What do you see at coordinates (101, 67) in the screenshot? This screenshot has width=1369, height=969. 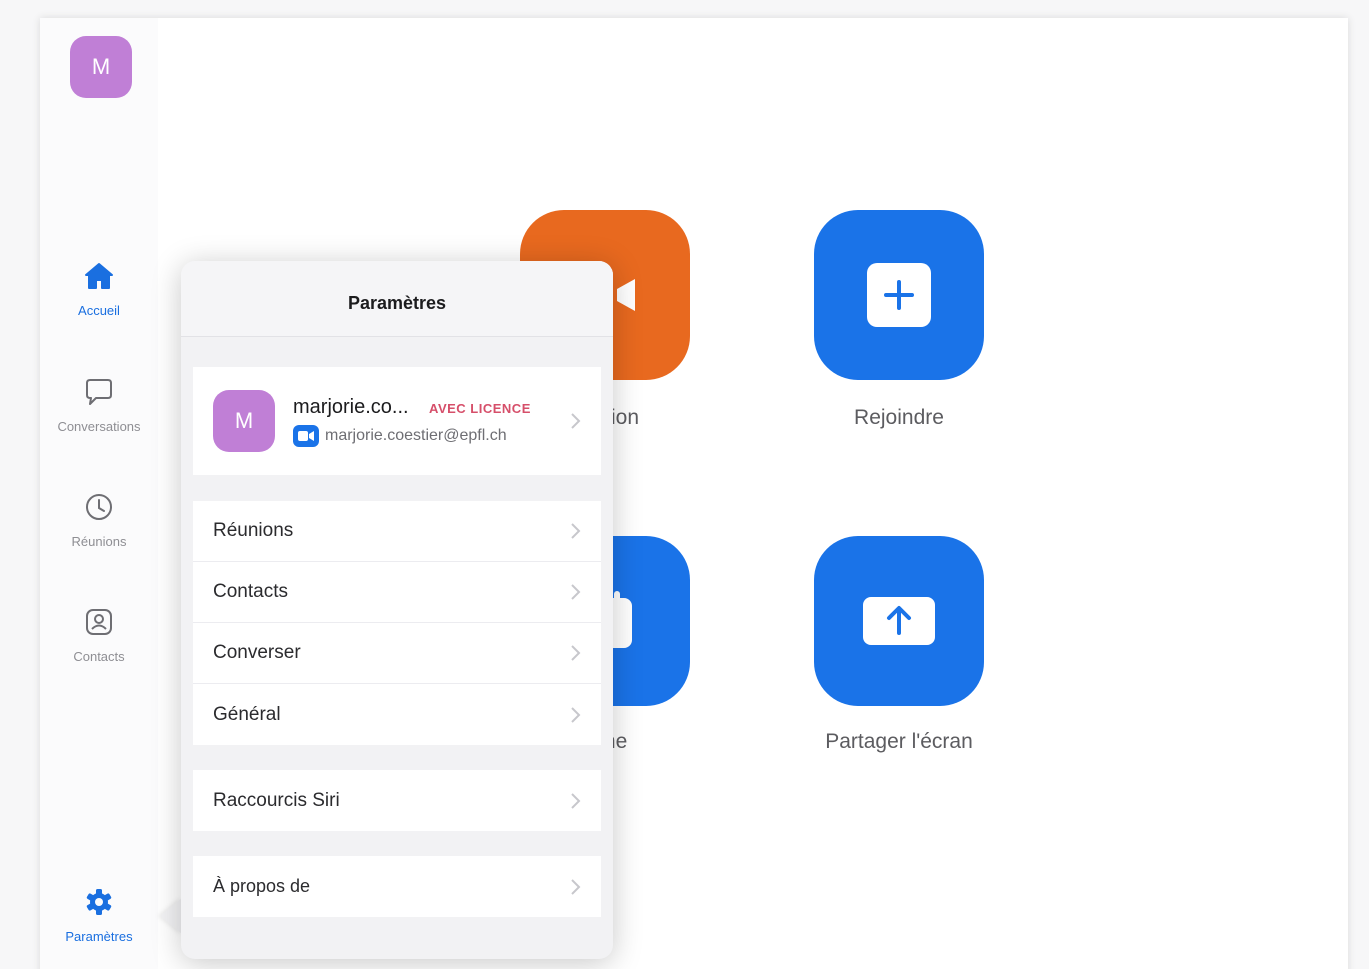 I see `user-avatar: M` at bounding box center [101, 67].